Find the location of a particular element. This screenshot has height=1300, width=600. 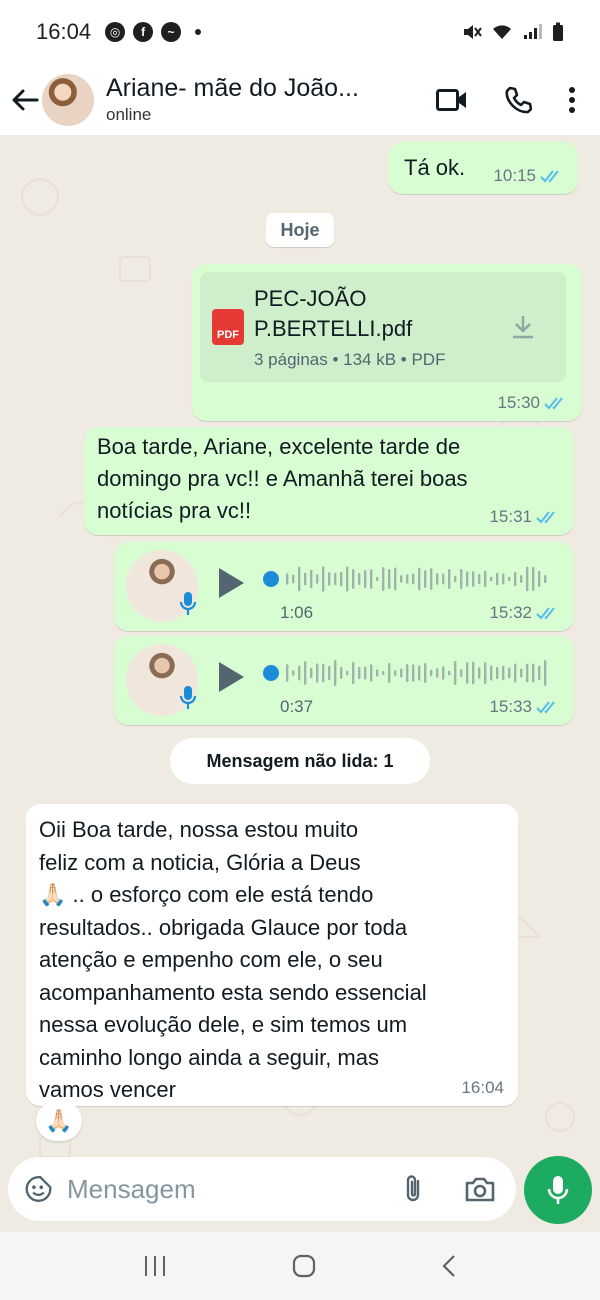

message-meta: 16:04 is located at coordinates (482, 1088).